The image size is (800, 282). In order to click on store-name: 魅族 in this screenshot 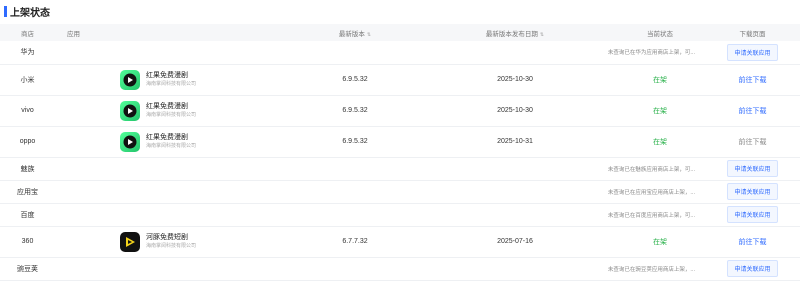, I will do `click(27, 169)`.